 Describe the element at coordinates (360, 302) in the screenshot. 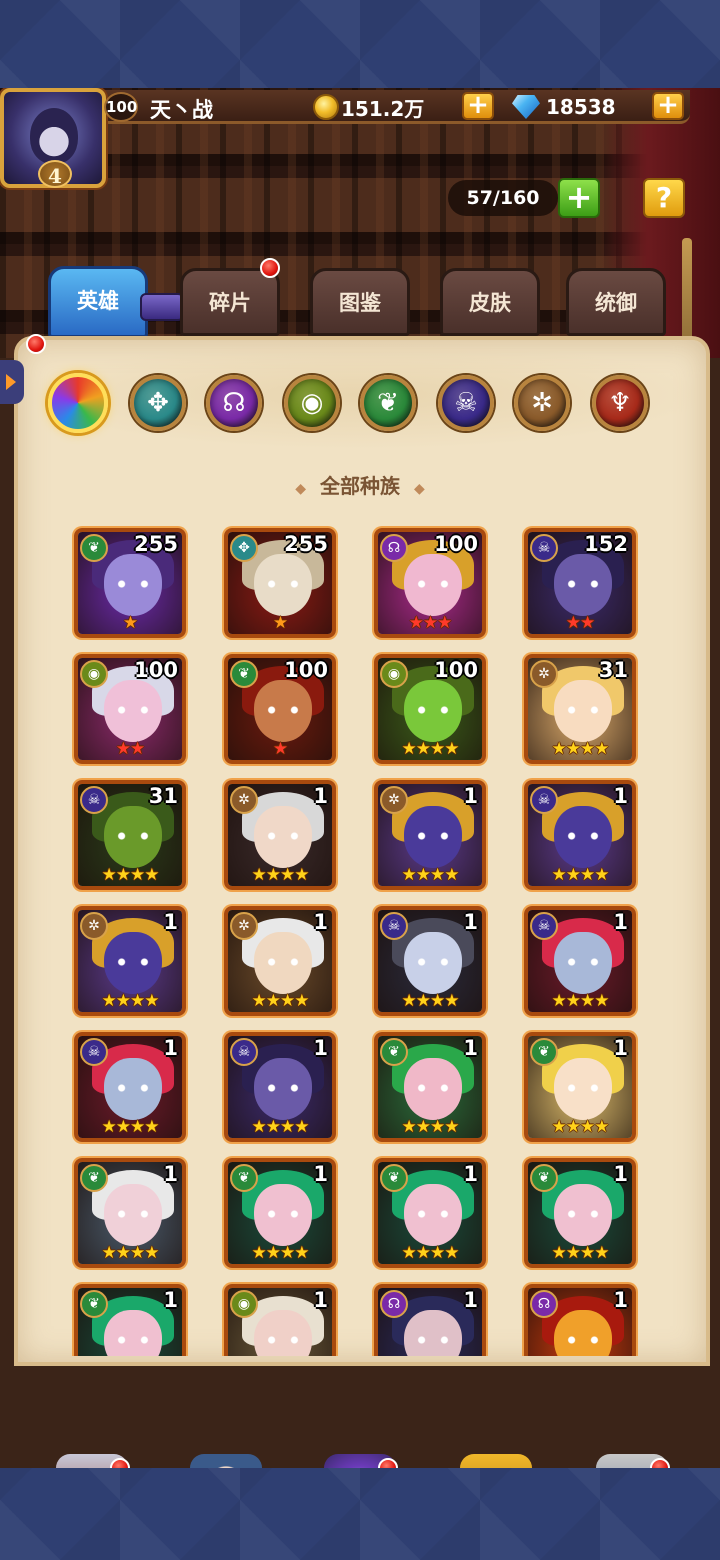

I see `tab-codex: 图鉴` at that location.